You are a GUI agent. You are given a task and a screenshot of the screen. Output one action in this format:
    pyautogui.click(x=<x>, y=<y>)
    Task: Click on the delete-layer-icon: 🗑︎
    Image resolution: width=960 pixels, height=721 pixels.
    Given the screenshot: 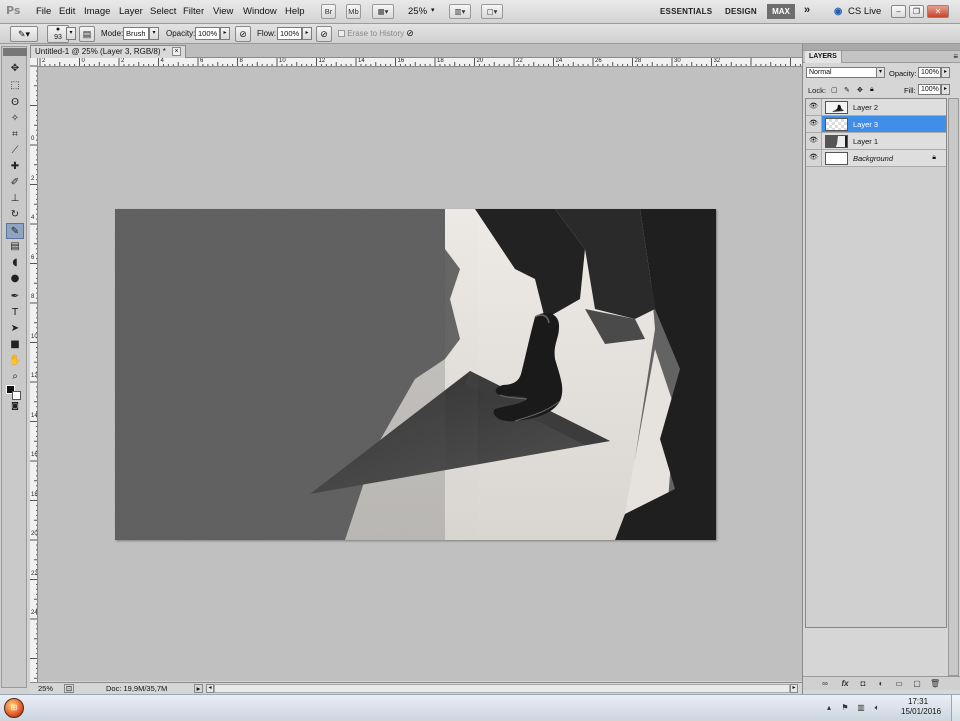 What is the action you would take?
    pyautogui.click(x=935, y=684)
    